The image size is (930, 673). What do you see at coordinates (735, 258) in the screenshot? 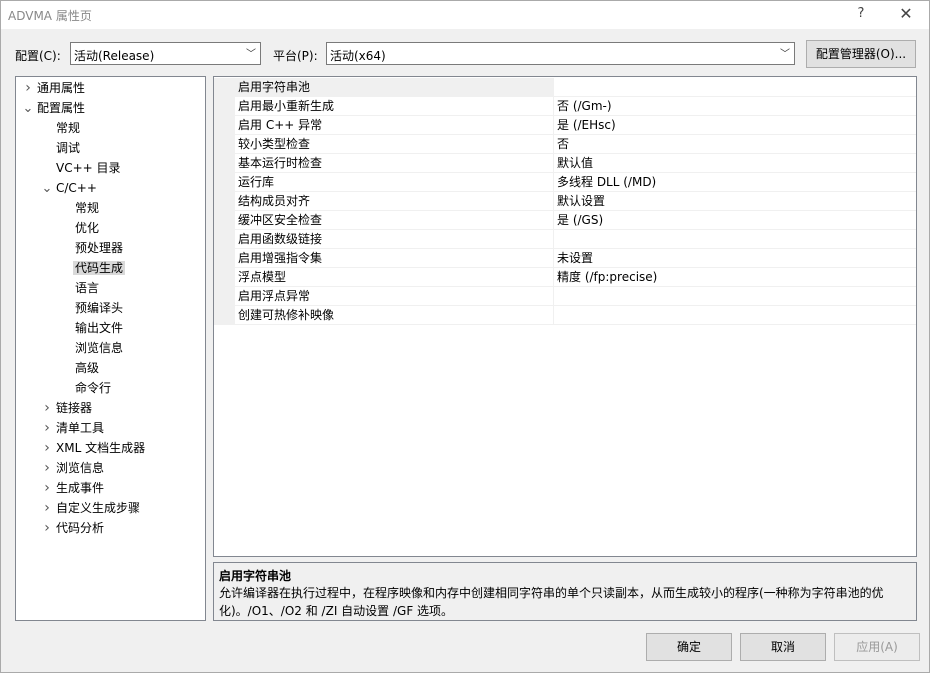
I see `property-value: 未设置` at bounding box center [735, 258].